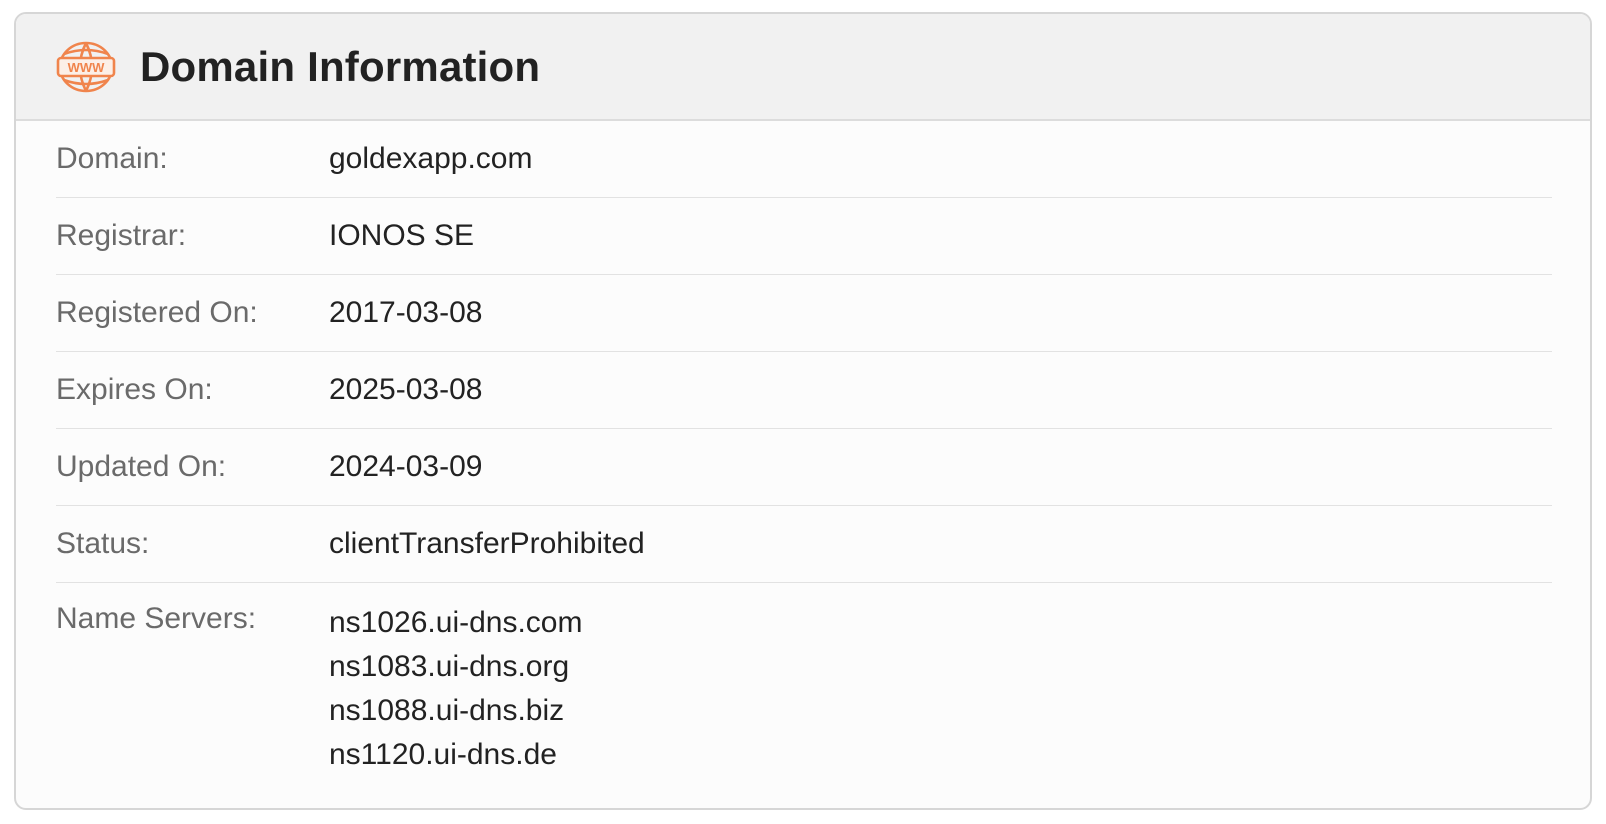  Describe the element at coordinates (134, 389) in the screenshot. I see `expires-on-label: Expires On:` at that location.